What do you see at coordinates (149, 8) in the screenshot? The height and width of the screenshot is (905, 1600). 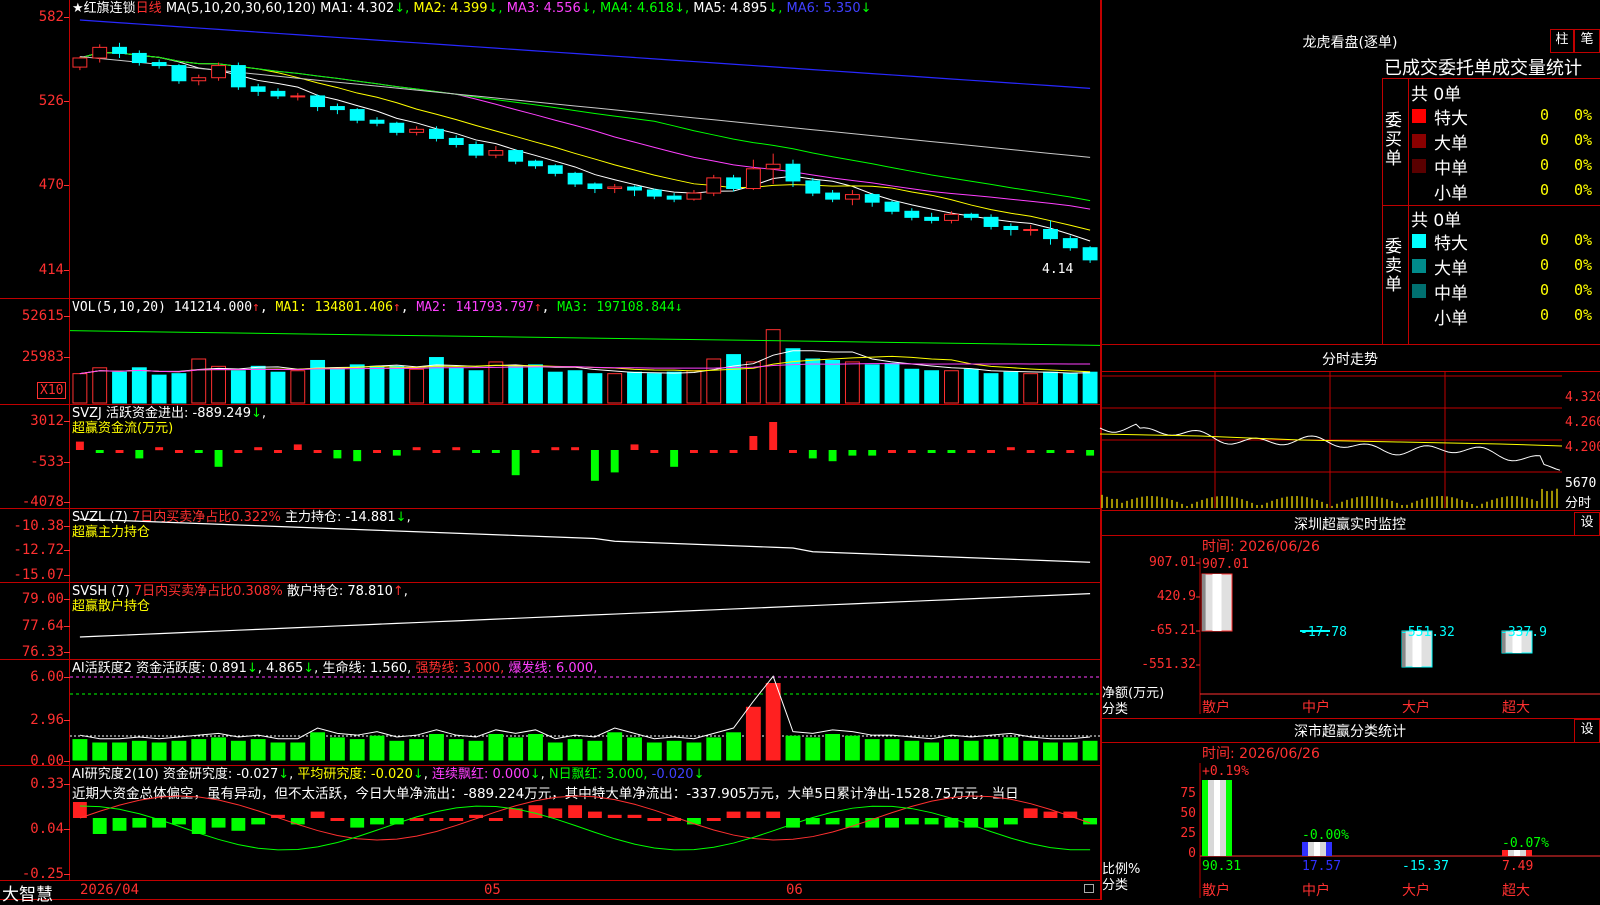 I see `period-label: 日线` at bounding box center [149, 8].